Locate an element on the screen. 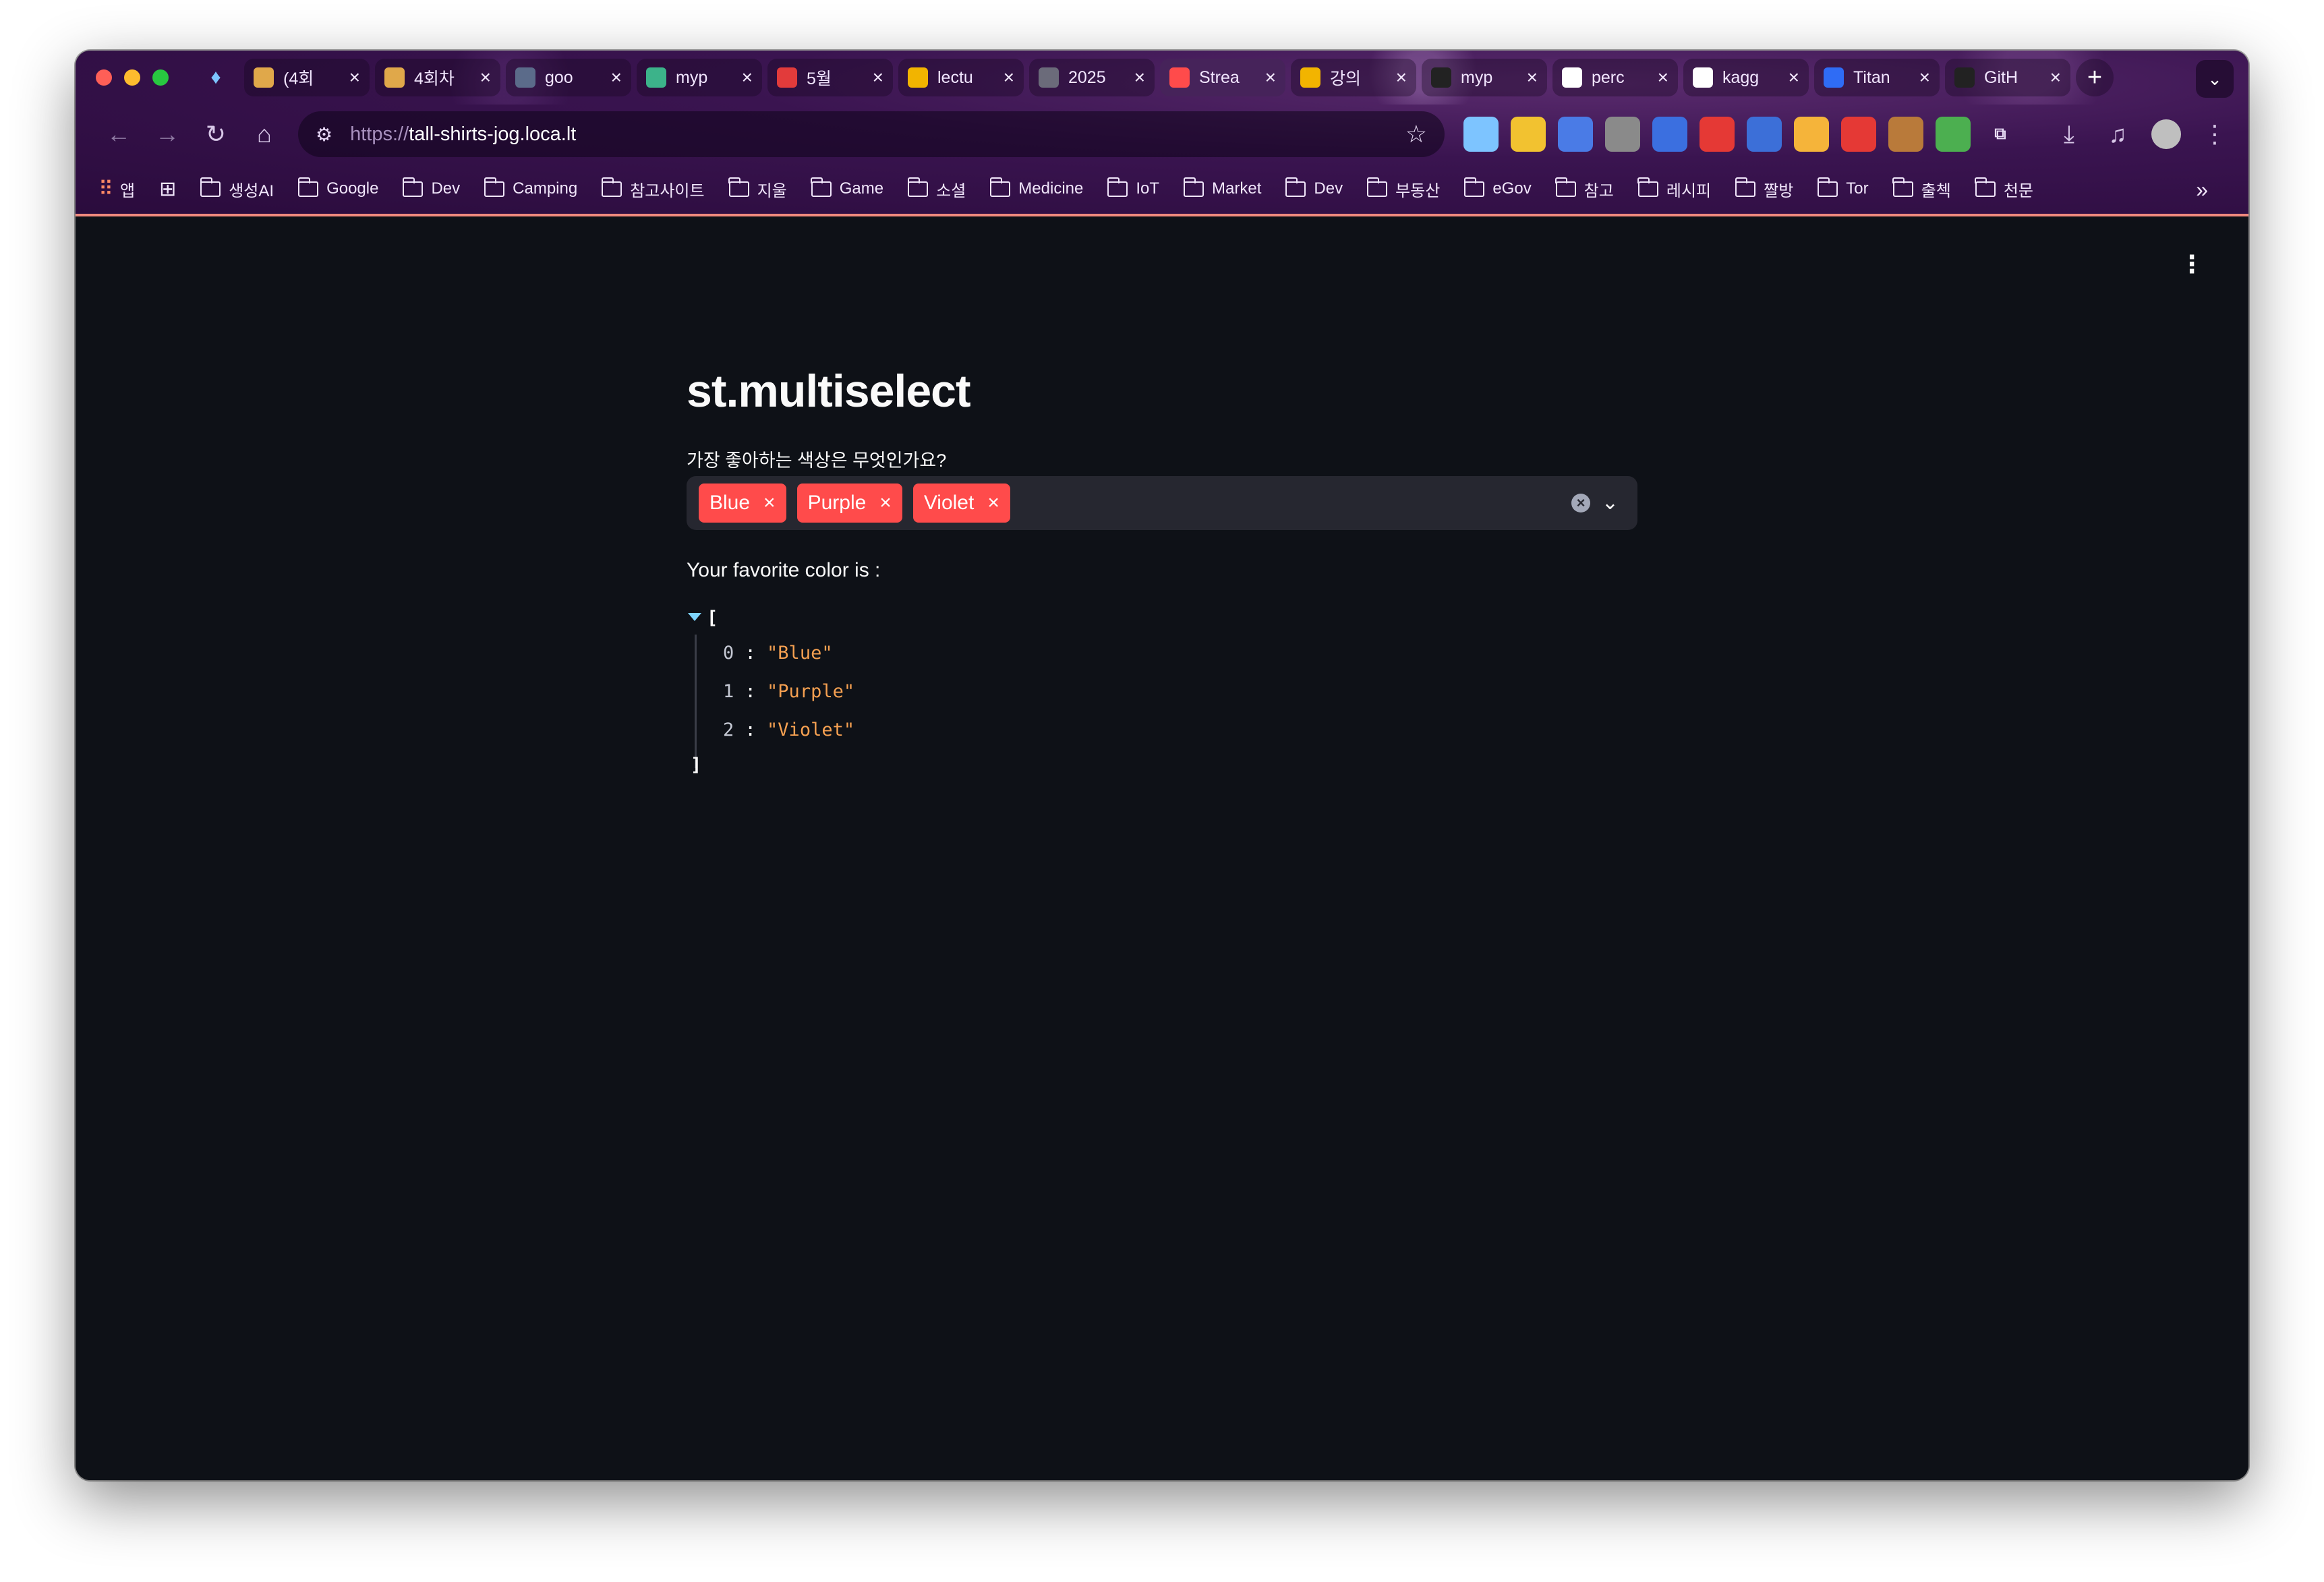  home-button: ⌂ is located at coordinates (264, 134).